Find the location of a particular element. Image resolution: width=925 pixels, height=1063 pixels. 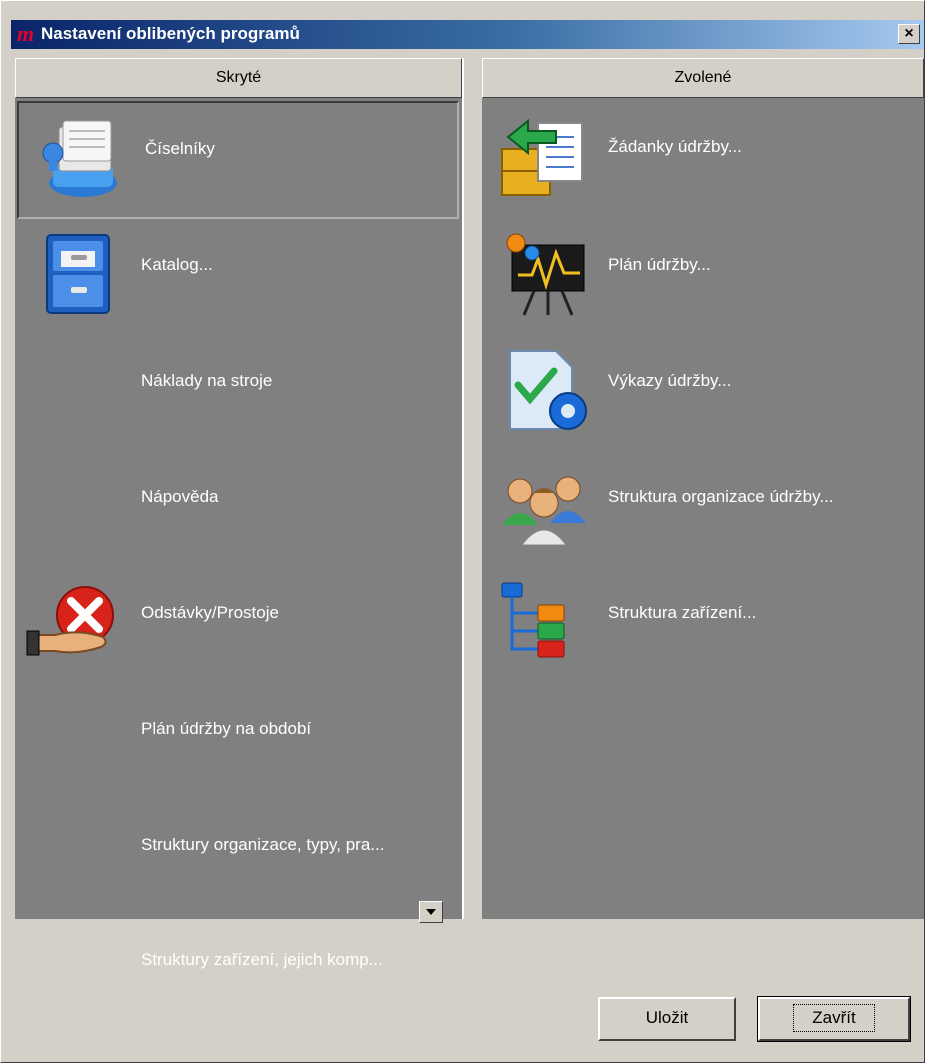

list-item-label: Číselníky is located at coordinates (180, 148).